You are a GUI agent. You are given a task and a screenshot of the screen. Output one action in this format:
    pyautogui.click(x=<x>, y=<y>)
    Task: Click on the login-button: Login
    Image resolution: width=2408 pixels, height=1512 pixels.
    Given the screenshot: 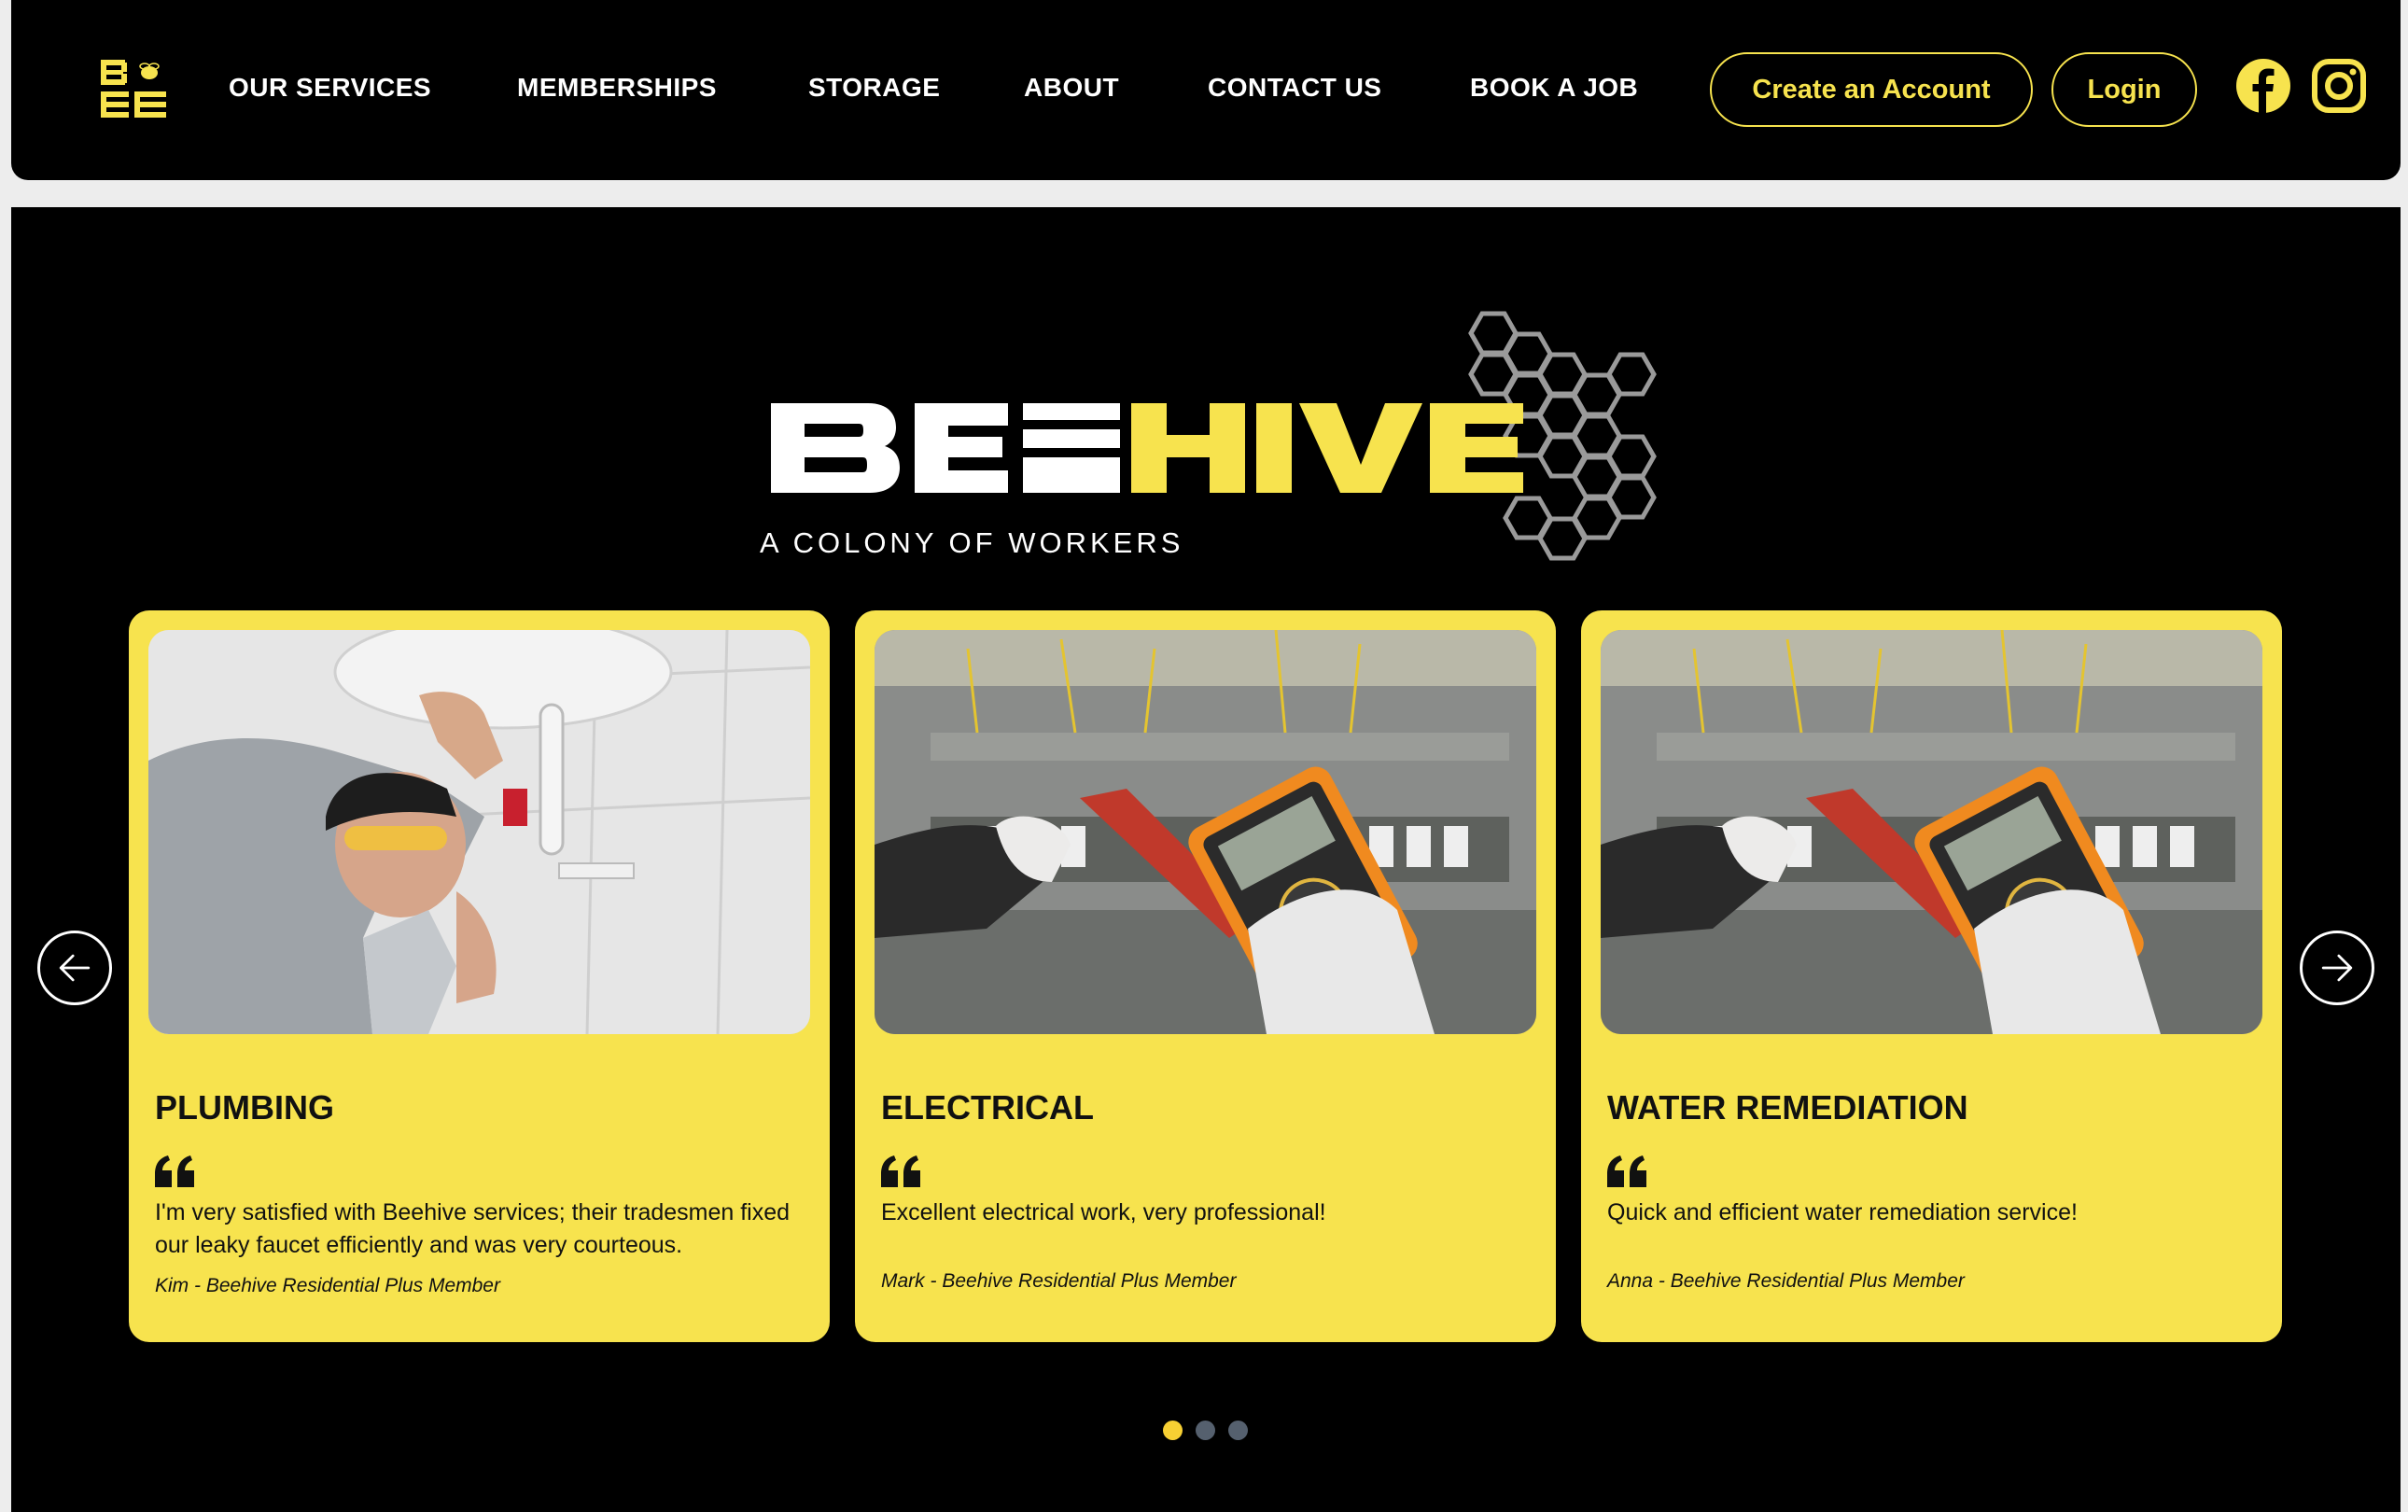 What is the action you would take?
    pyautogui.click(x=2124, y=89)
    